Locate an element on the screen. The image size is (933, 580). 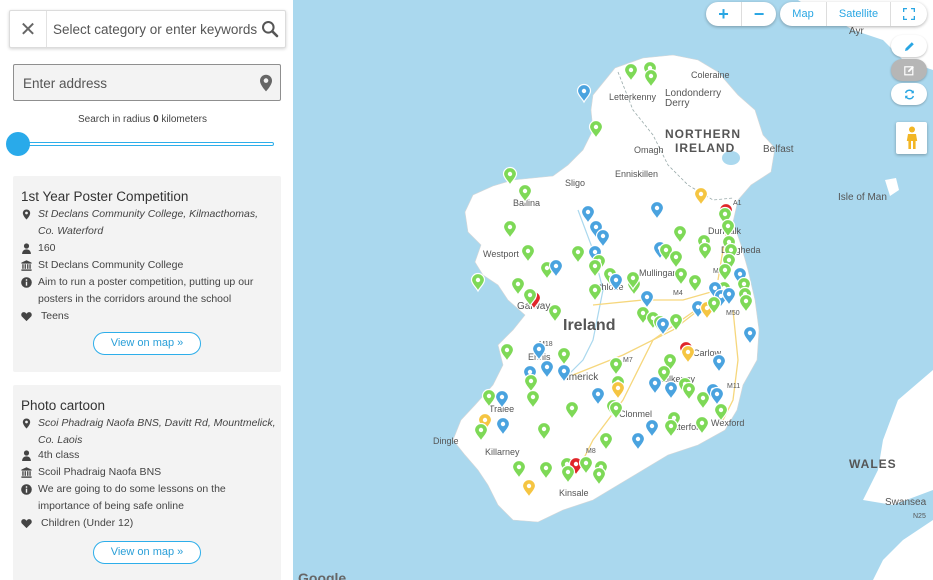
address-input is located at coordinates (135, 83).